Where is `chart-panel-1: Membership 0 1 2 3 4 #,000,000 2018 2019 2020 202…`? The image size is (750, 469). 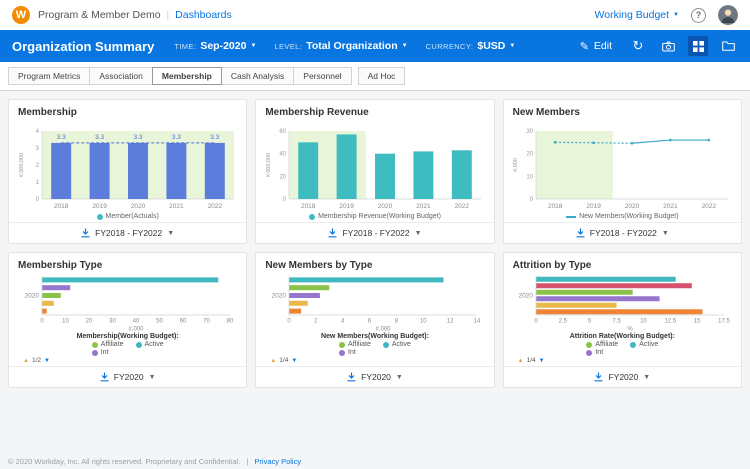 chart-panel-1: Membership 0 1 2 3 4 #,000,000 2018 2019 2020 202… is located at coordinates (128, 171).